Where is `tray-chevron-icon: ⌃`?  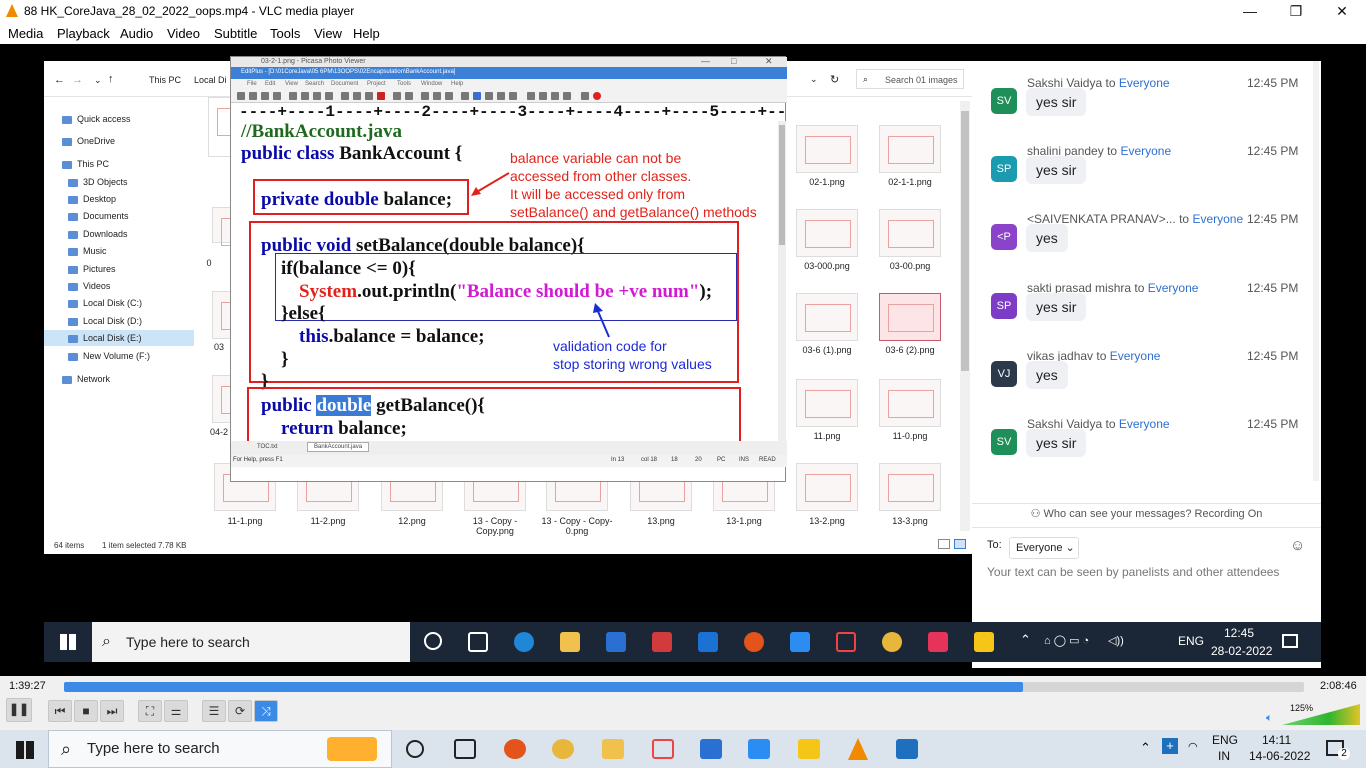
tray-chevron-icon: ⌃ is located at coordinates (1025, 640).